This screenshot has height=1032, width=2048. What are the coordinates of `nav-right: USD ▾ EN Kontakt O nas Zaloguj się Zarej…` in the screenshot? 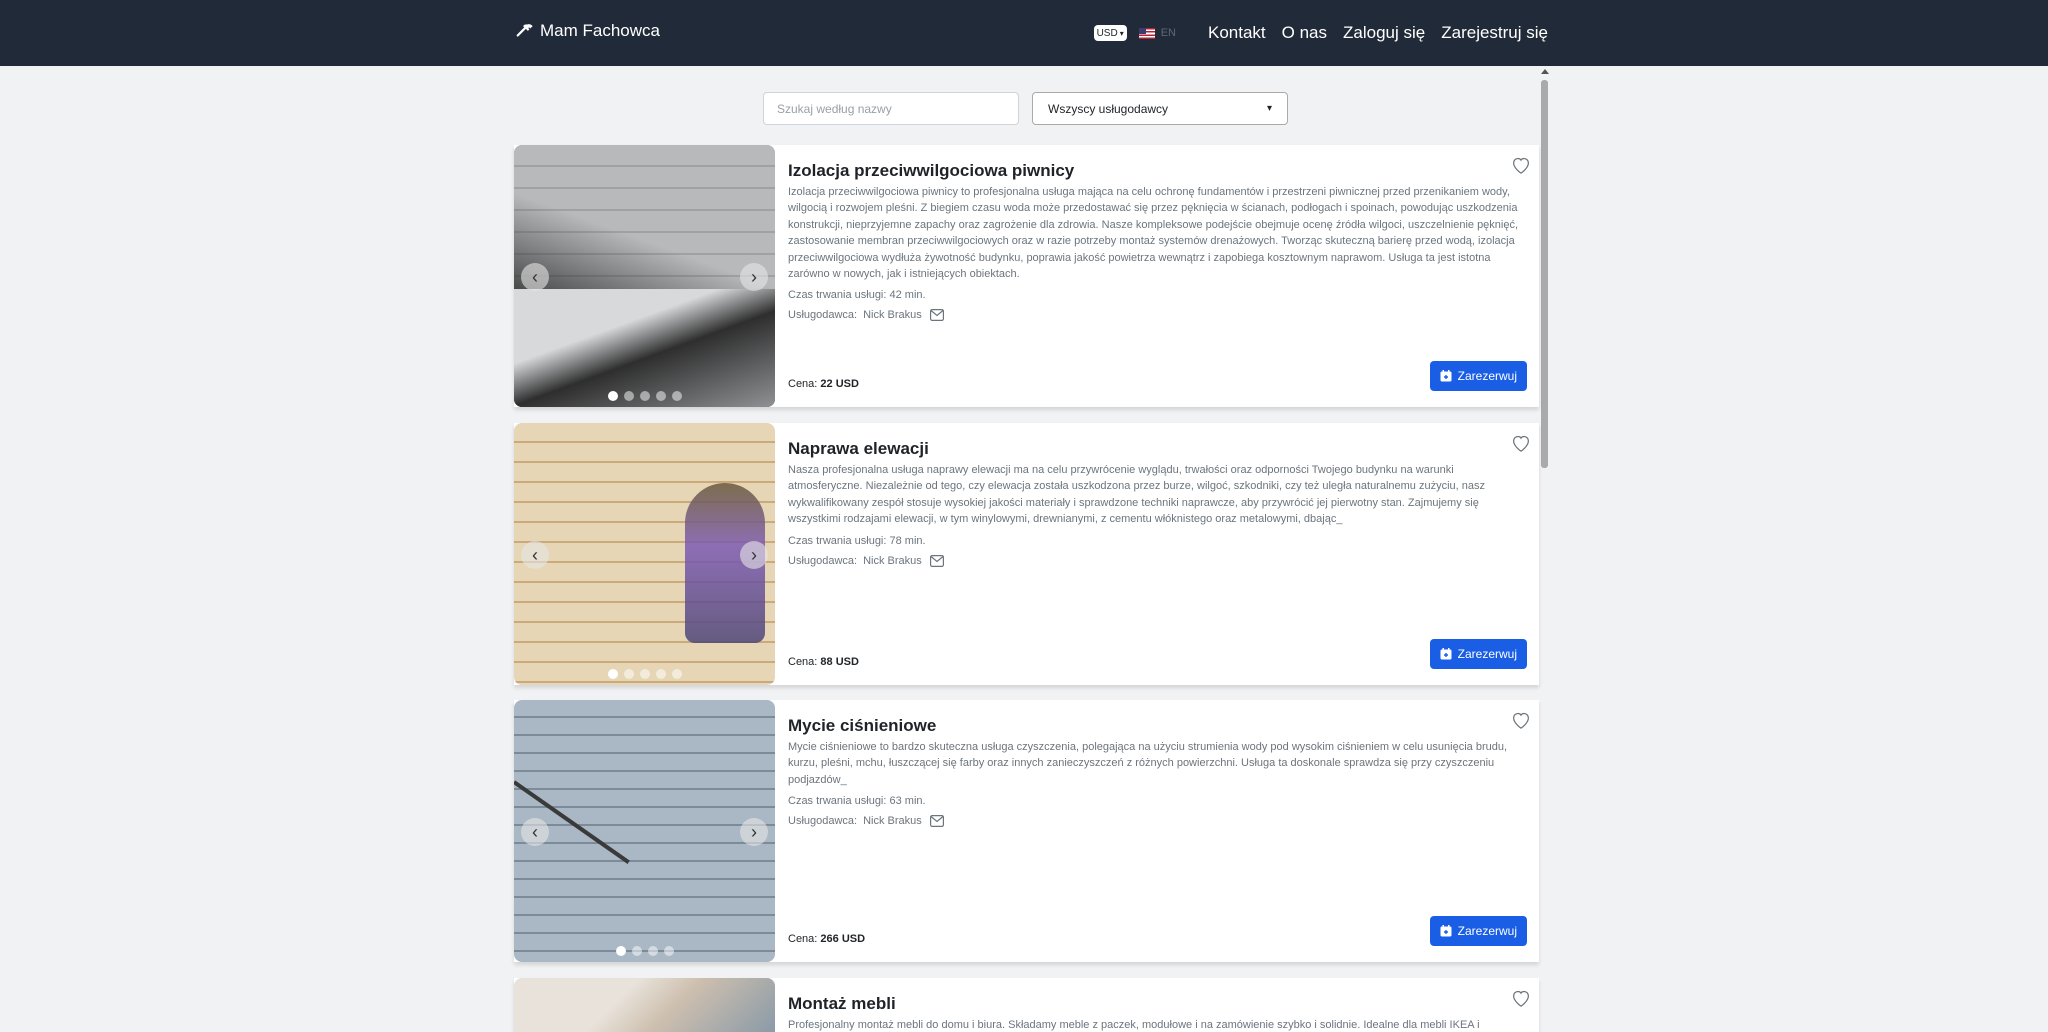 It's located at (1320, 33).